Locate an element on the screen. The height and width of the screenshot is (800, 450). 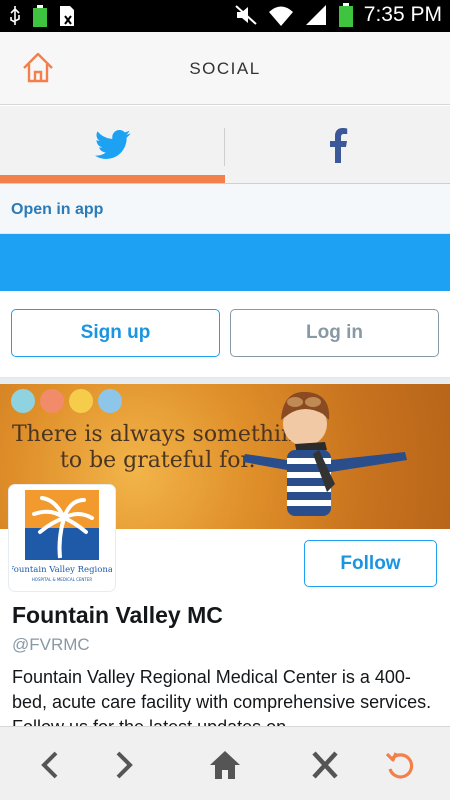
tab-twitter is located at coordinates (112, 145).